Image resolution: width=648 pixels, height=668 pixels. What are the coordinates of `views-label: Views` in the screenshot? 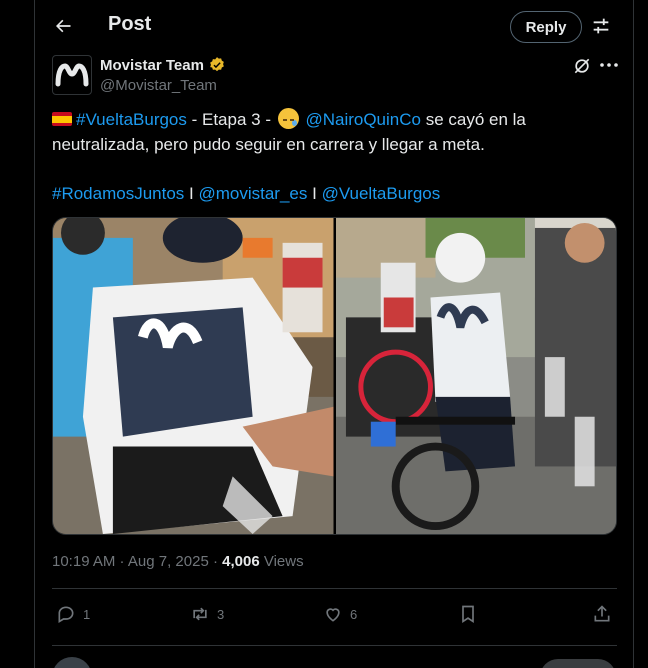 It's located at (281, 561).